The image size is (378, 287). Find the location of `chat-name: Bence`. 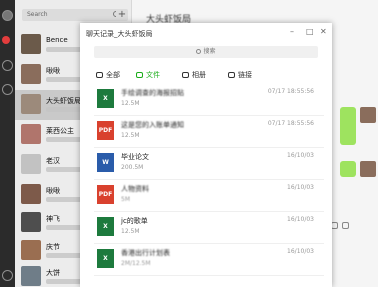

chat-name: Bence is located at coordinates (57, 40).